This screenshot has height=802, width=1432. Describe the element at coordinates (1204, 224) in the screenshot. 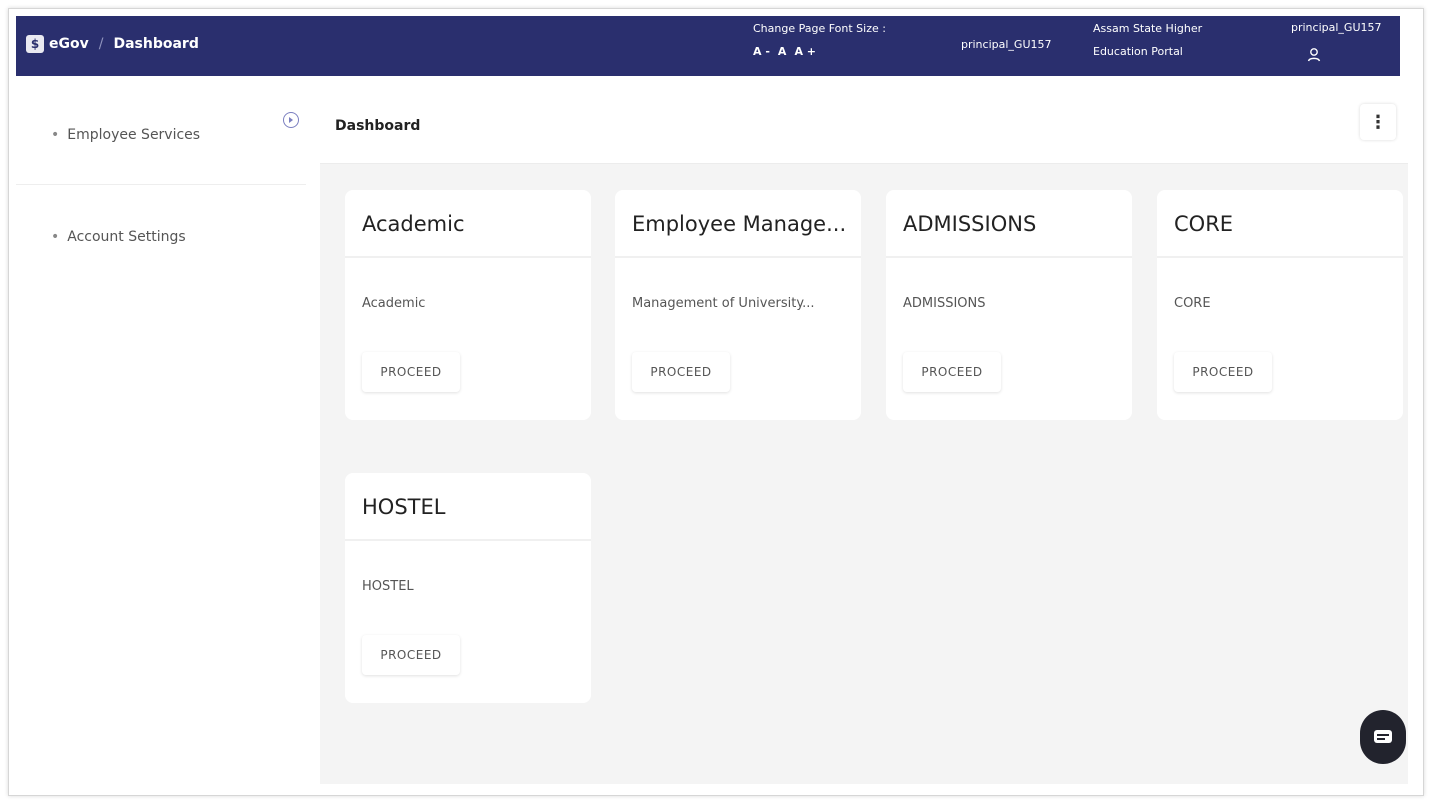

I see `card-title: CORE` at that location.